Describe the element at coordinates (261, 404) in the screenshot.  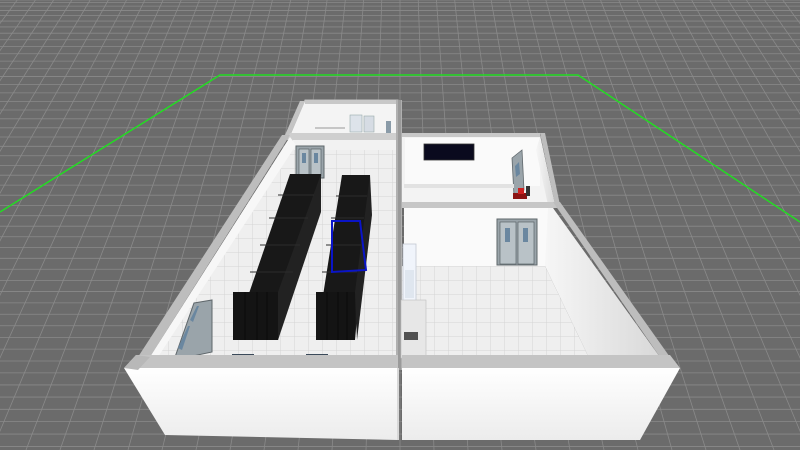
I see `front-wall-left` at that location.